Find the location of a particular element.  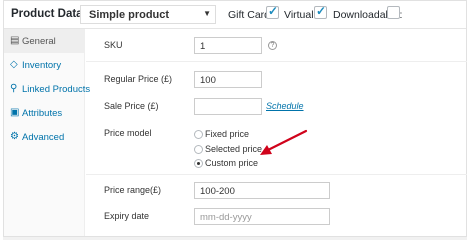

tab-attributes: ▣ Attributes is located at coordinates (44, 113).